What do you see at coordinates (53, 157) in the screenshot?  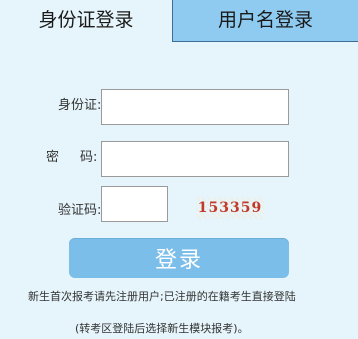 I see `password-label-first-char: 密` at bounding box center [53, 157].